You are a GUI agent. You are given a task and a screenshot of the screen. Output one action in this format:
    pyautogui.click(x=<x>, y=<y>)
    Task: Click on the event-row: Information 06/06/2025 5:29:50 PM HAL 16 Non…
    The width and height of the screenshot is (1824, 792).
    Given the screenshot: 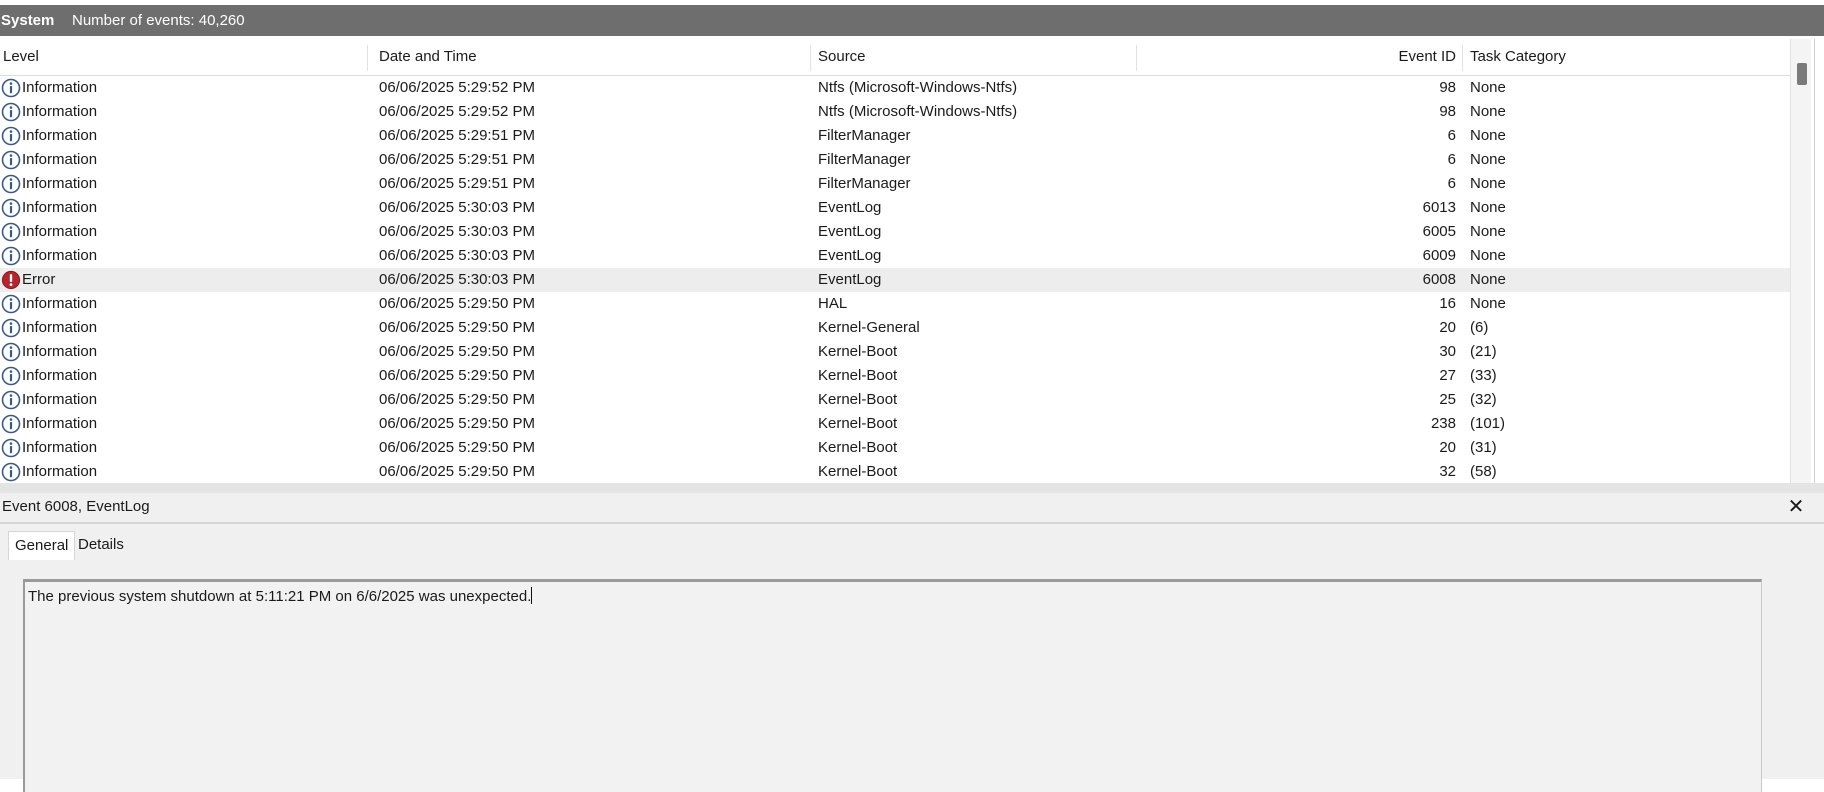 What is the action you would take?
    pyautogui.click(x=895, y=304)
    